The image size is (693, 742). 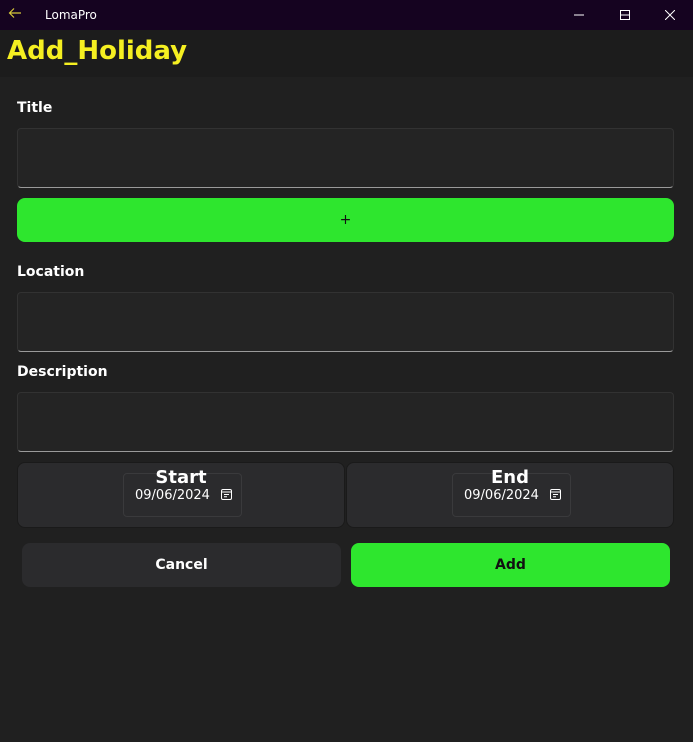 I want to click on arrow-left-icon, so click(x=16, y=14).